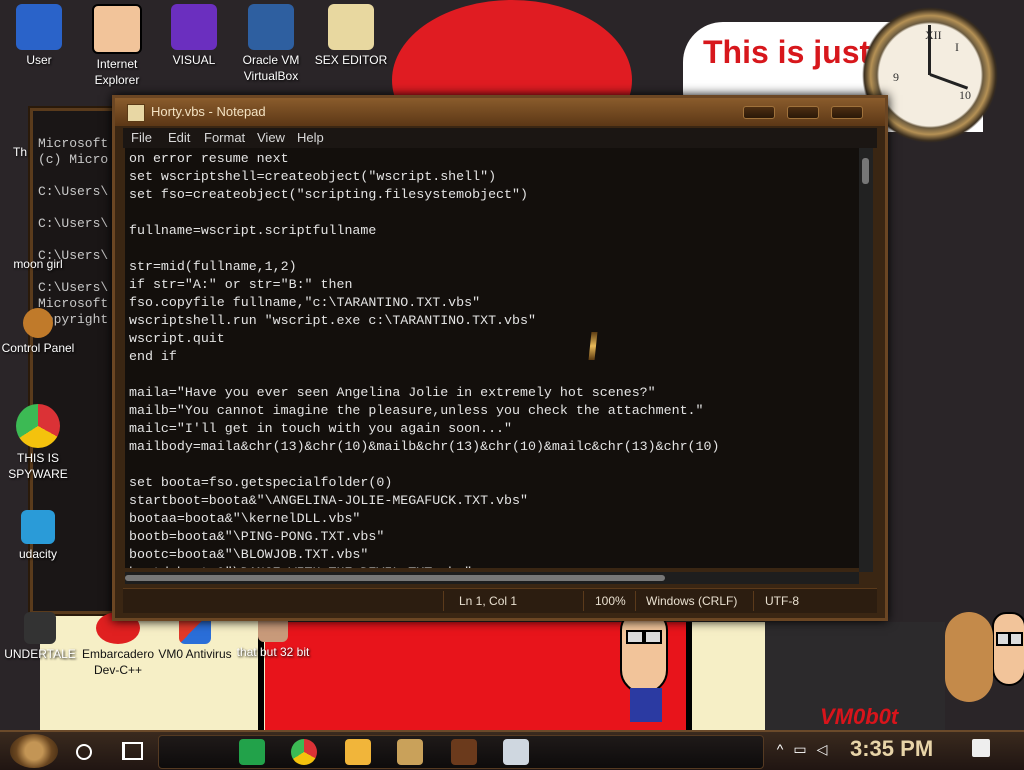  What do you see at coordinates (194, 60) in the screenshot?
I see `icon-label: VISUAL` at bounding box center [194, 60].